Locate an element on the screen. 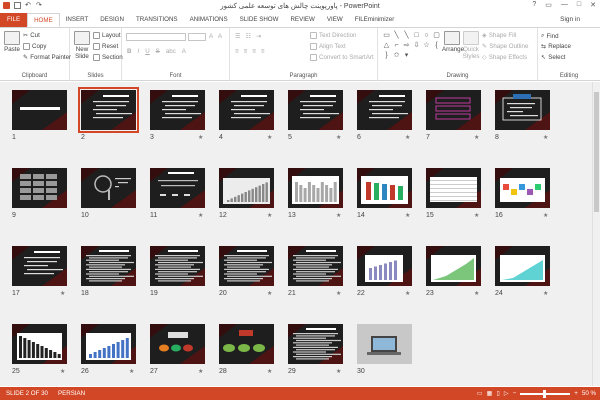 The width and height of the screenshot is (600, 400). cut-button: ✂ Cut is located at coordinates (31, 35).